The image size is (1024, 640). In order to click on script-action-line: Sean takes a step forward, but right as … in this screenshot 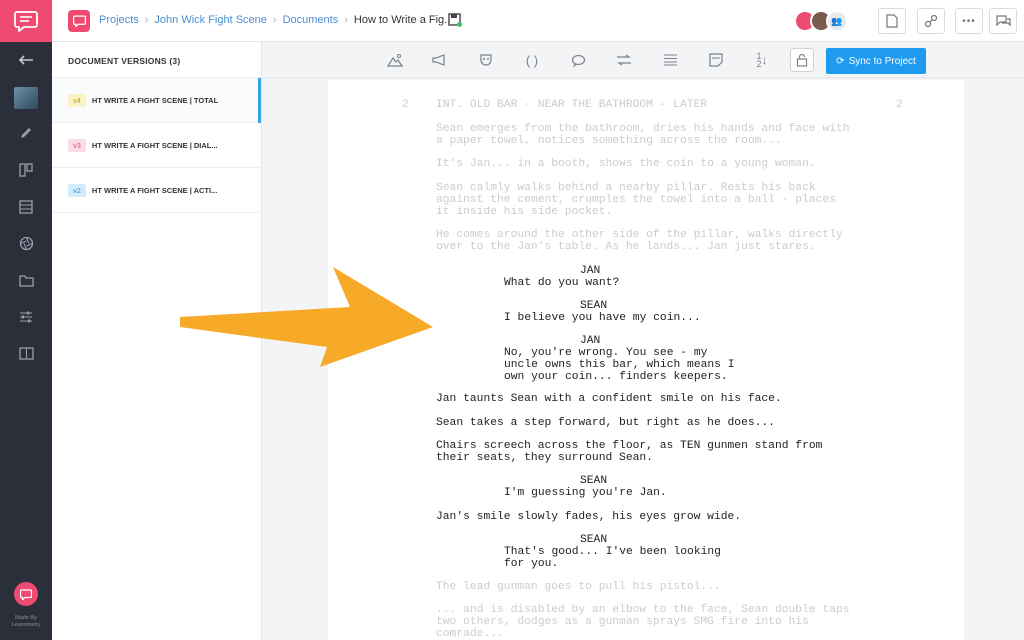, I will do `click(605, 423)`.